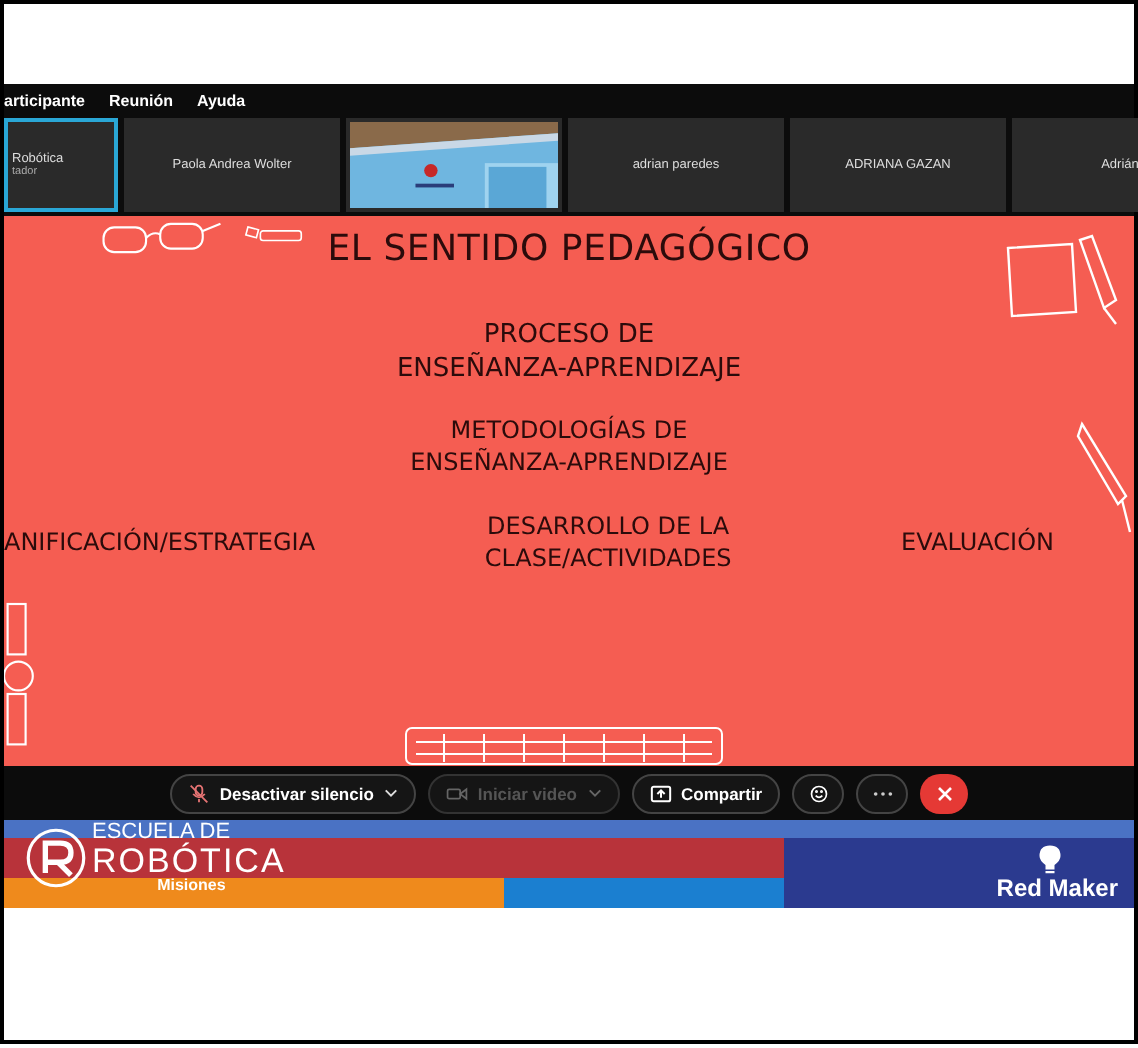 This screenshot has height=1048, width=1138. Describe the element at coordinates (456, 793) in the screenshot. I see `video-camera-icon` at that location.